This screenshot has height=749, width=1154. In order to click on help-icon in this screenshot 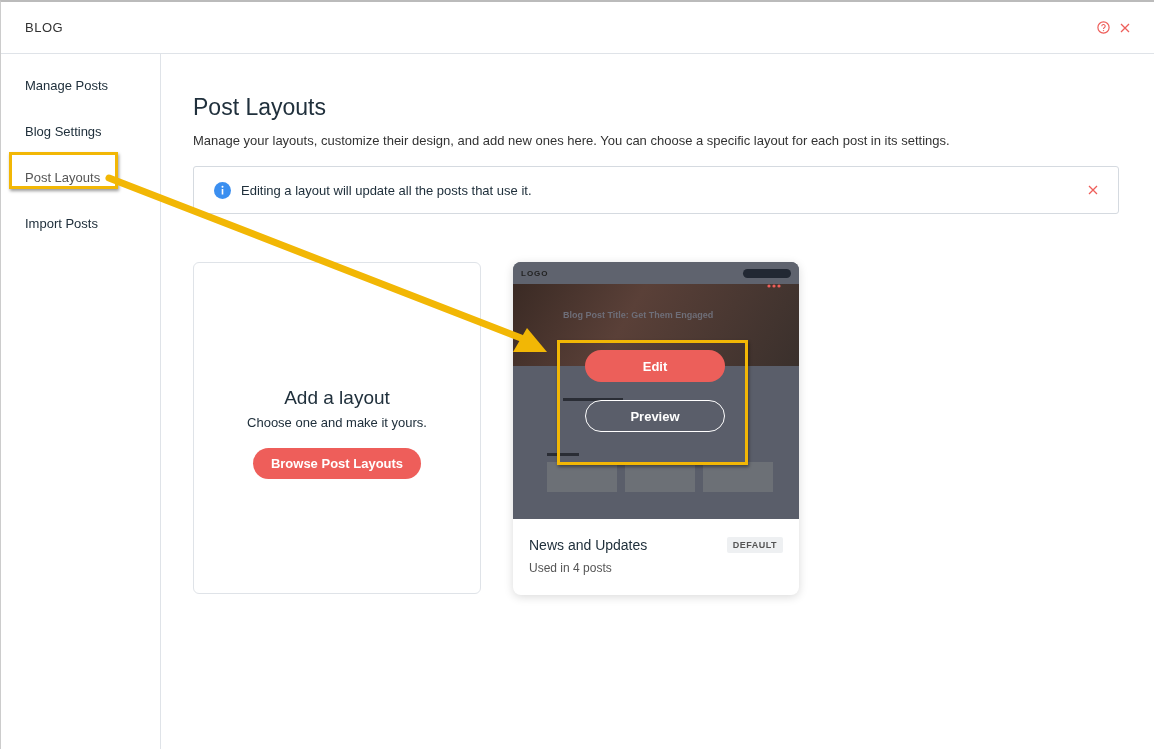, I will do `click(1103, 27)`.